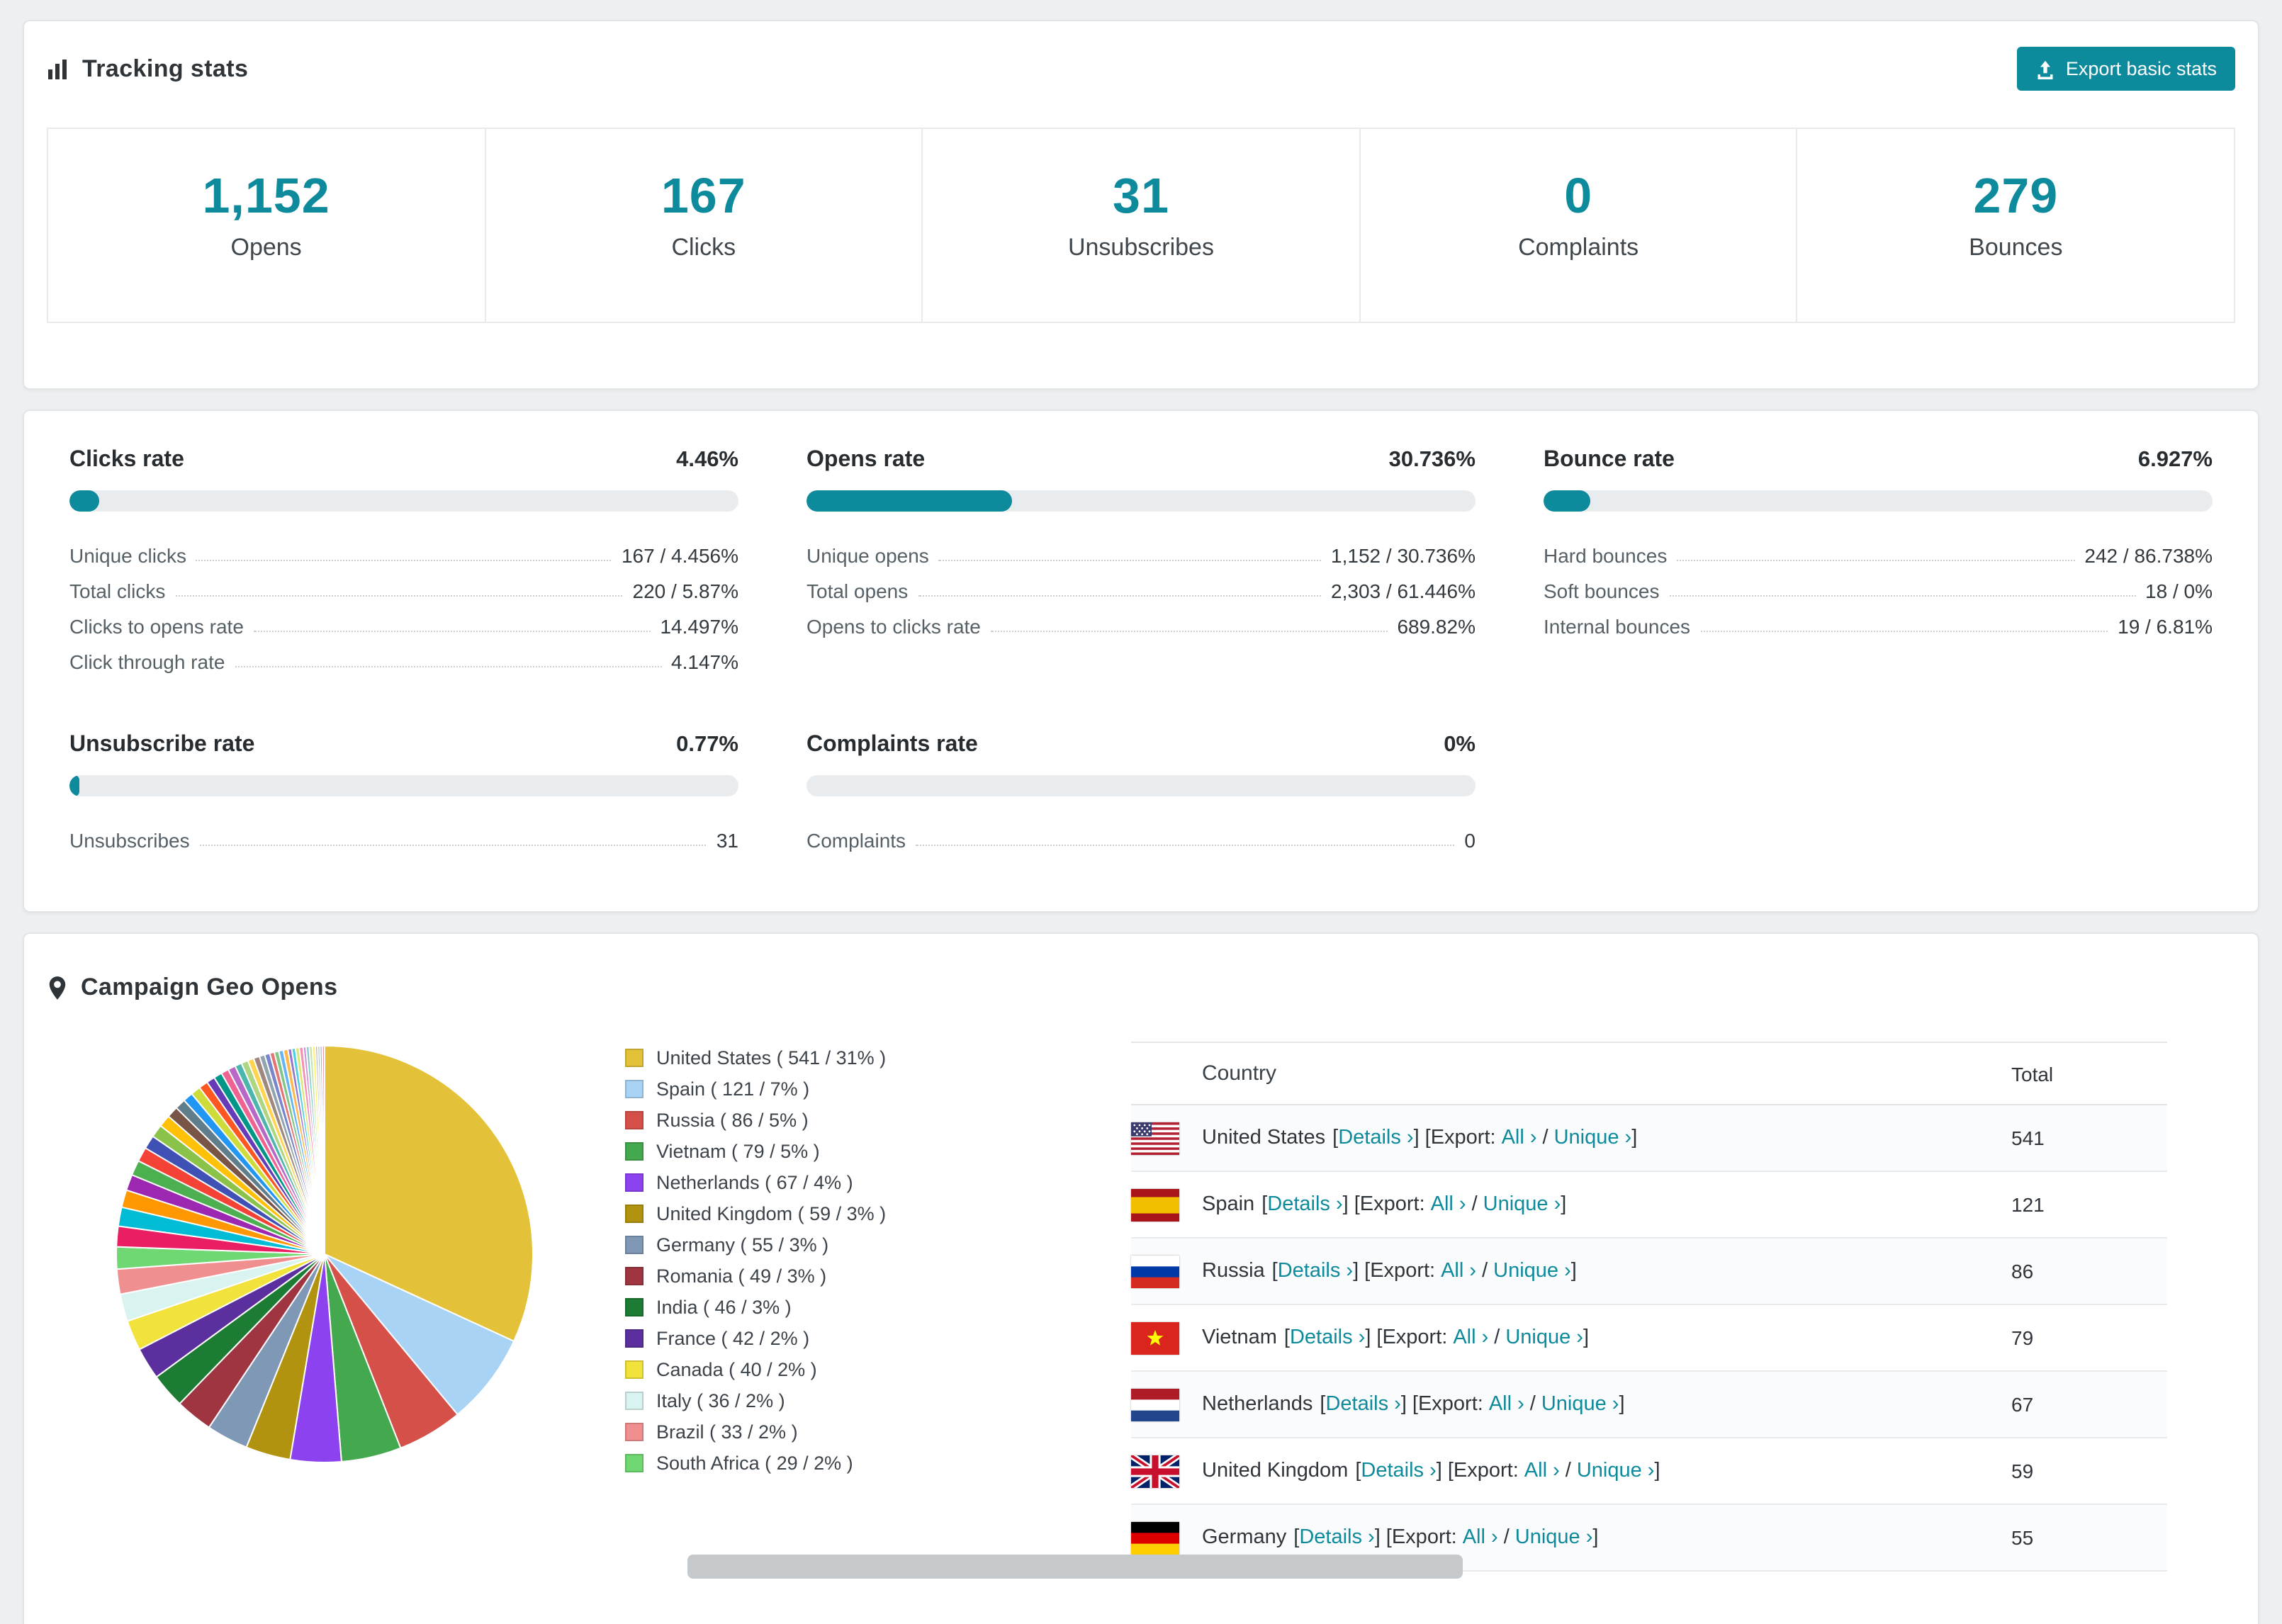  Describe the element at coordinates (866, 460) in the screenshot. I see `rate-title: Opens rate` at that location.